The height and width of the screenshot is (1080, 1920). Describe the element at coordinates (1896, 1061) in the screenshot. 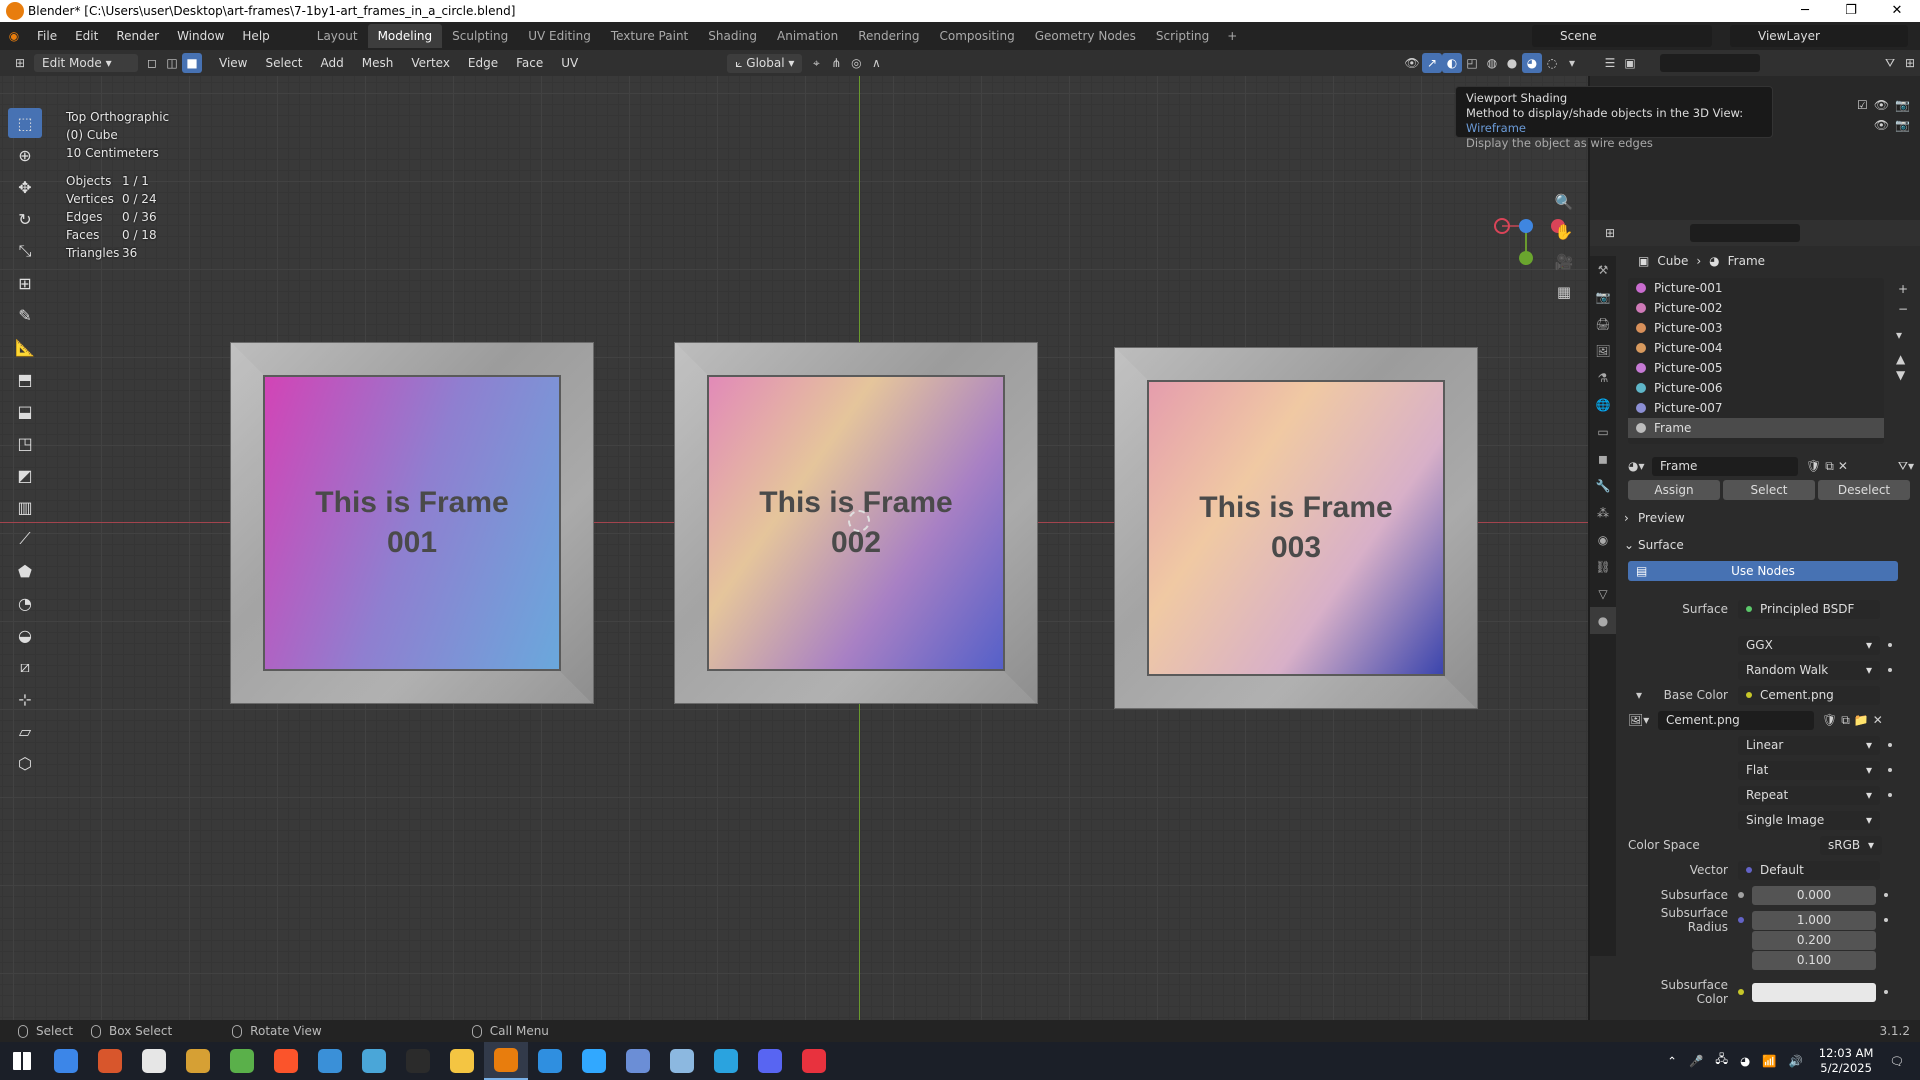

I see `notifications-icon: 🗨` at that location.